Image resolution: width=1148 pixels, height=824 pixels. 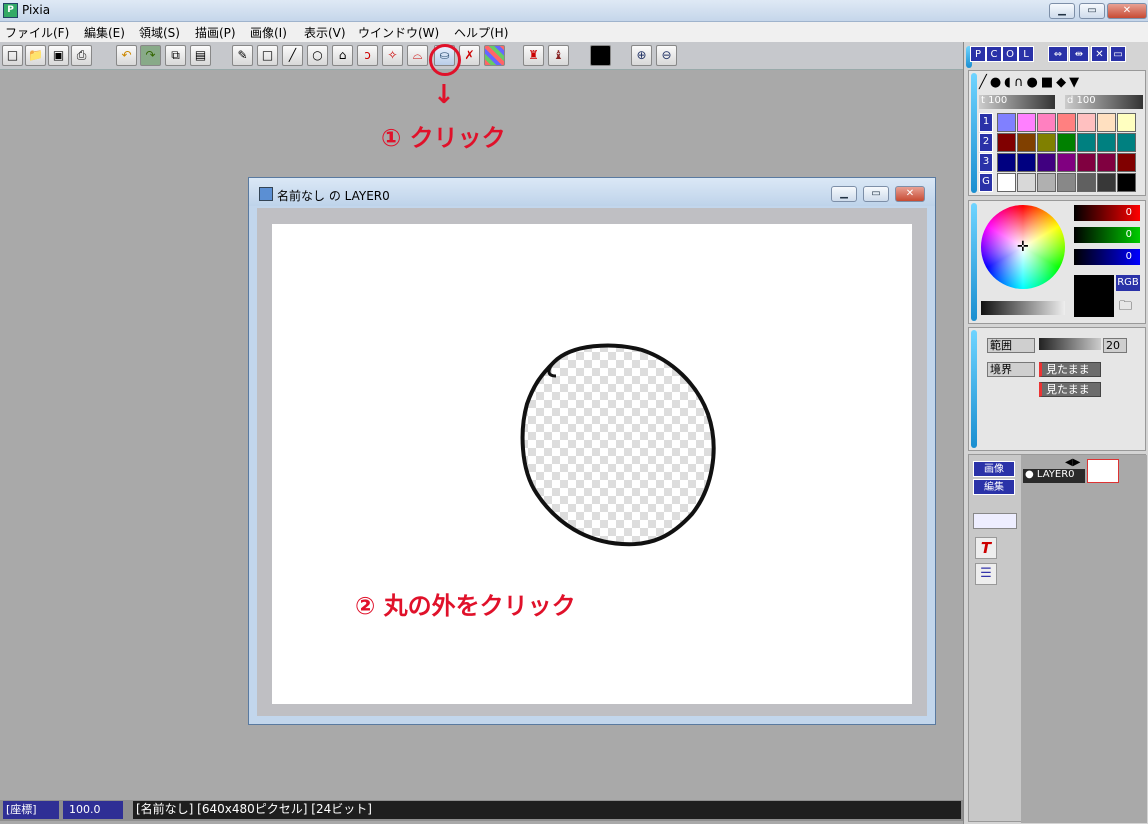 What do you see at coordinates (1026, 54) in the screenshot?
I see `tab-l: L` at bounding box center [1026, 54].